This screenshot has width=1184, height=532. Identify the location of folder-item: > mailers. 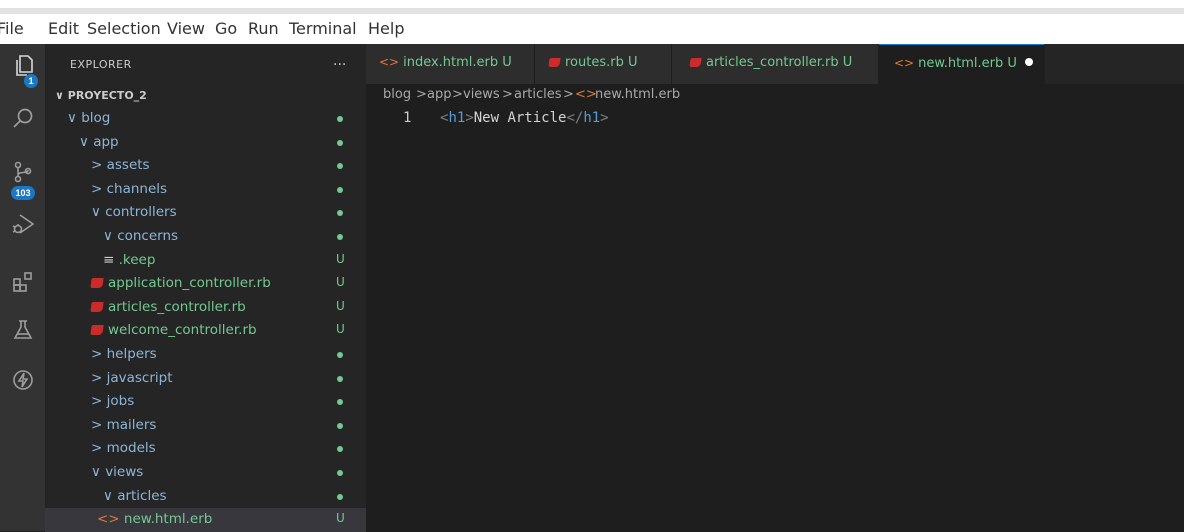
(205, 426).